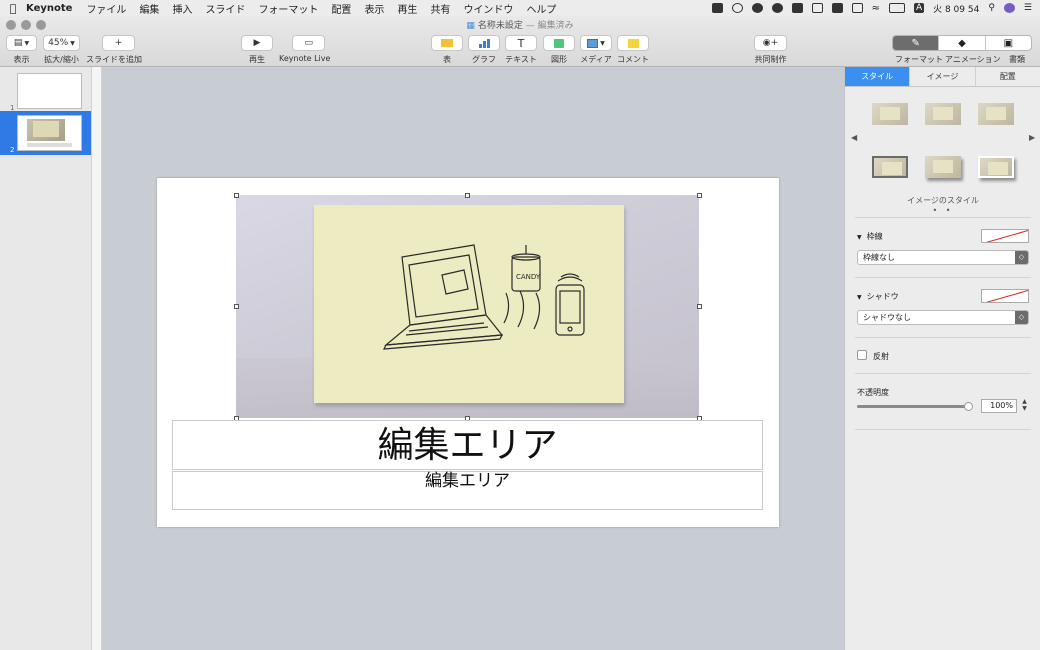 The width and height of the screenshot is (1040, 650). Describe the element at coordinates (257, 59) in the screenshot. I see `play-label: 再生` at that location.